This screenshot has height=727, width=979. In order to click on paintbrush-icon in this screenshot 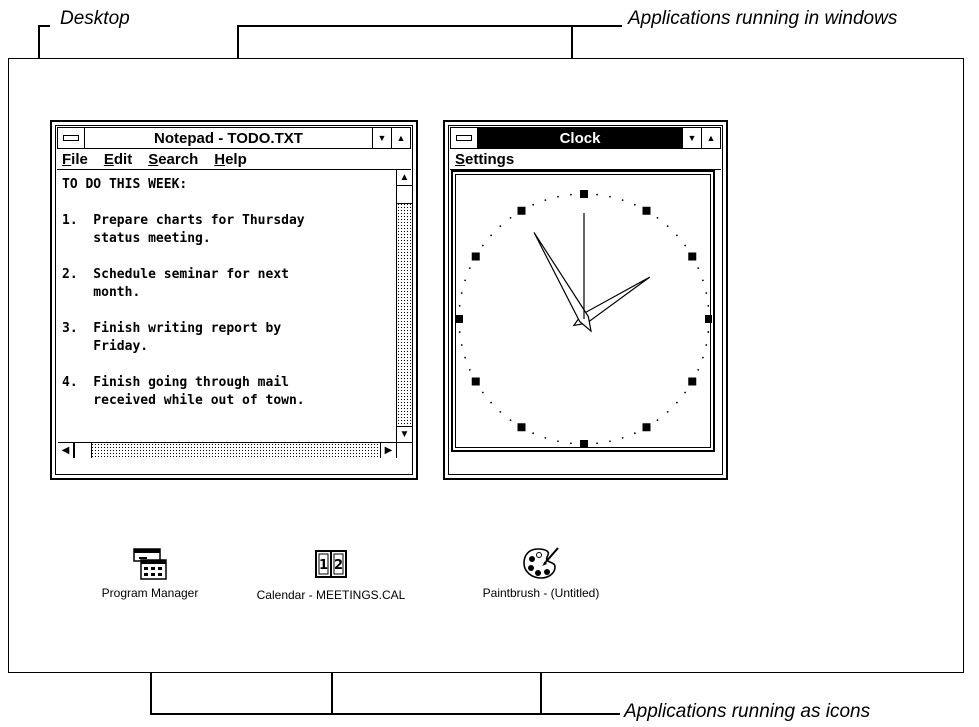, I will do `click(541, 563)`.